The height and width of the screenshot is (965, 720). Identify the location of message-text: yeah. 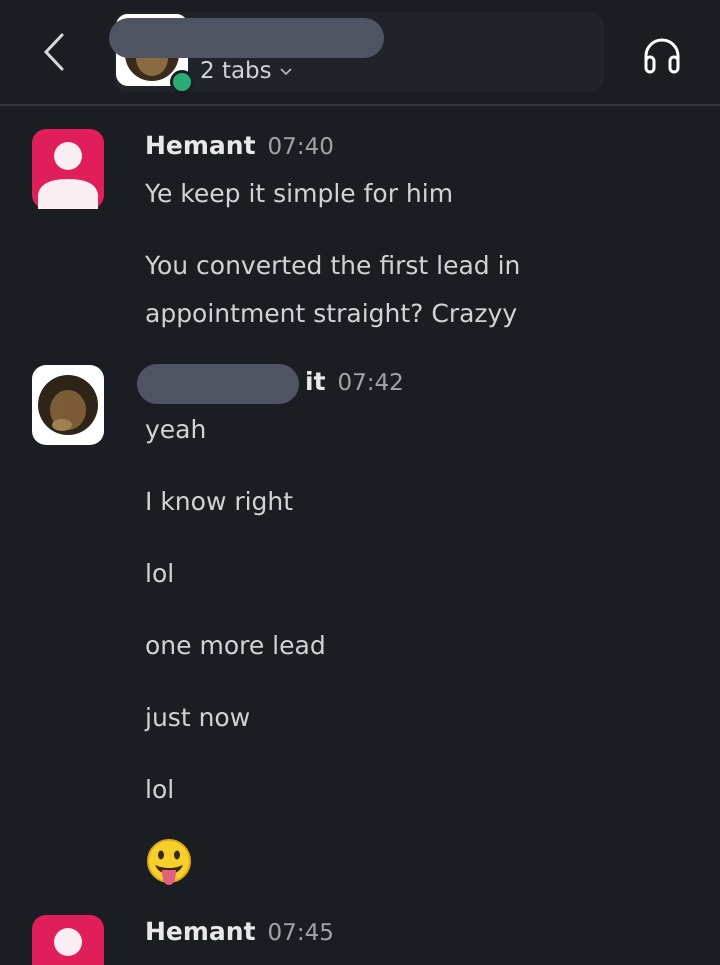
(176, 430).